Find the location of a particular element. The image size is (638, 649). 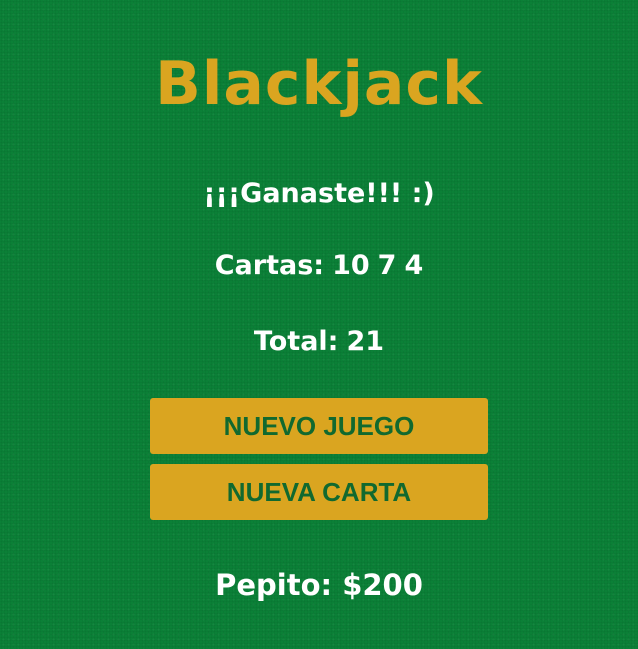

new-game-button: NUEVO JUEGO is located at coordinates (319, 426).